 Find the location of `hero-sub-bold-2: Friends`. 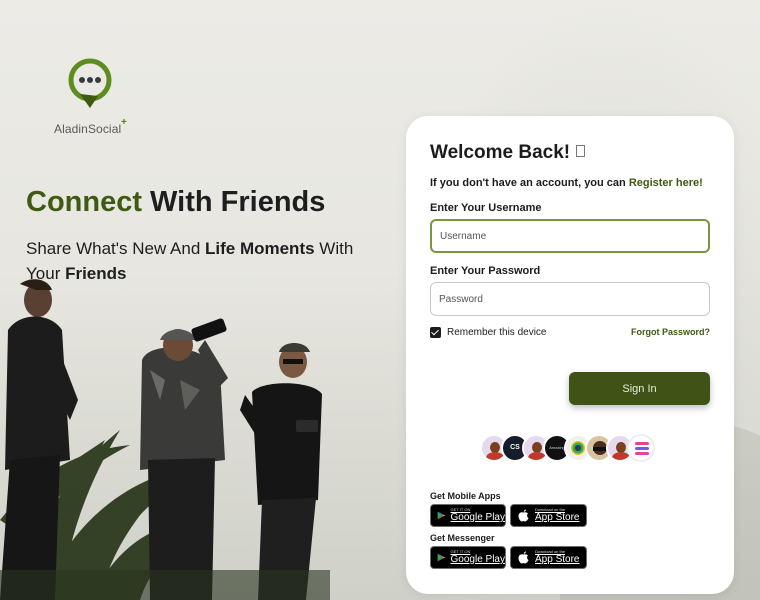

hero-sub-bold-2: Friends is located at coordinates (96, 273).